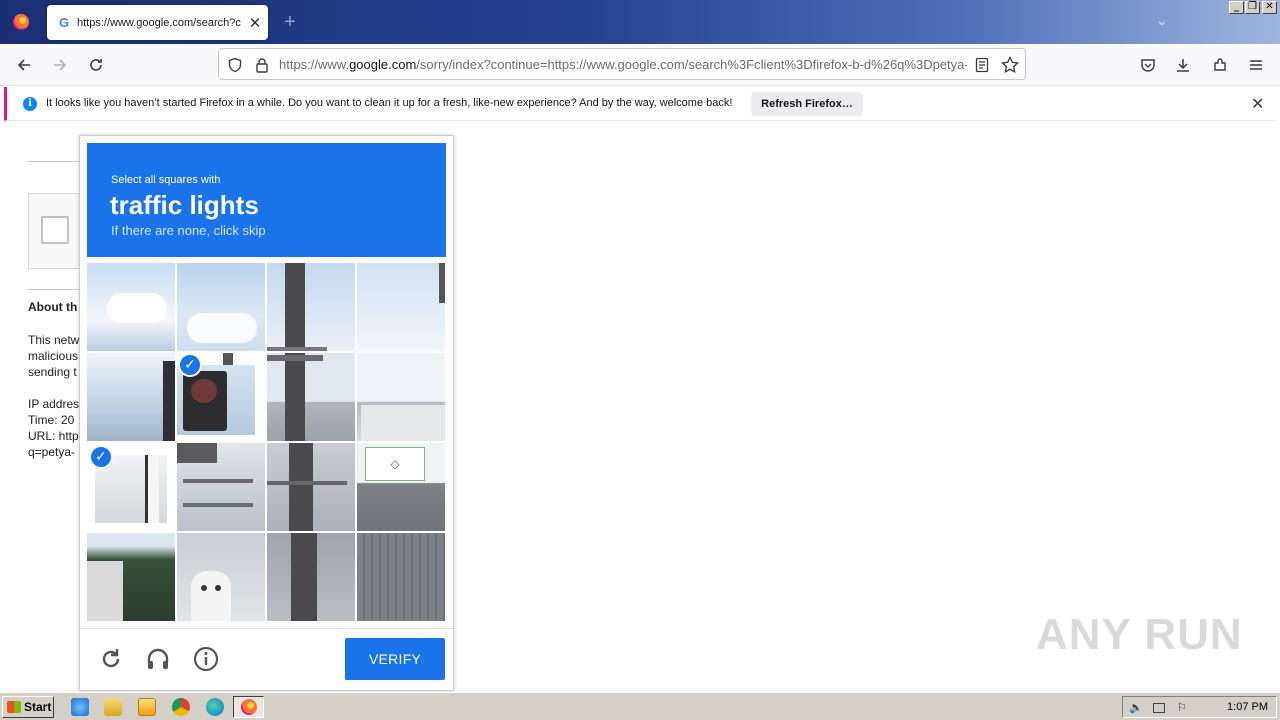  Describe the element at coordinates (215, 707) in the screenshot. I see `edge-icon` at that location.